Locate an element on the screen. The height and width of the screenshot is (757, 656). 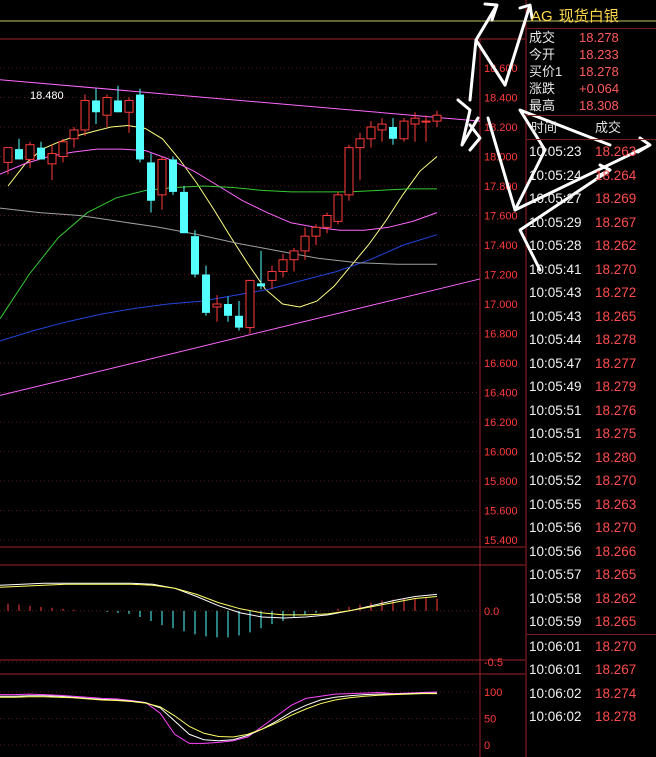
tick-price: 18.277 is located at coordinates (616, 363).